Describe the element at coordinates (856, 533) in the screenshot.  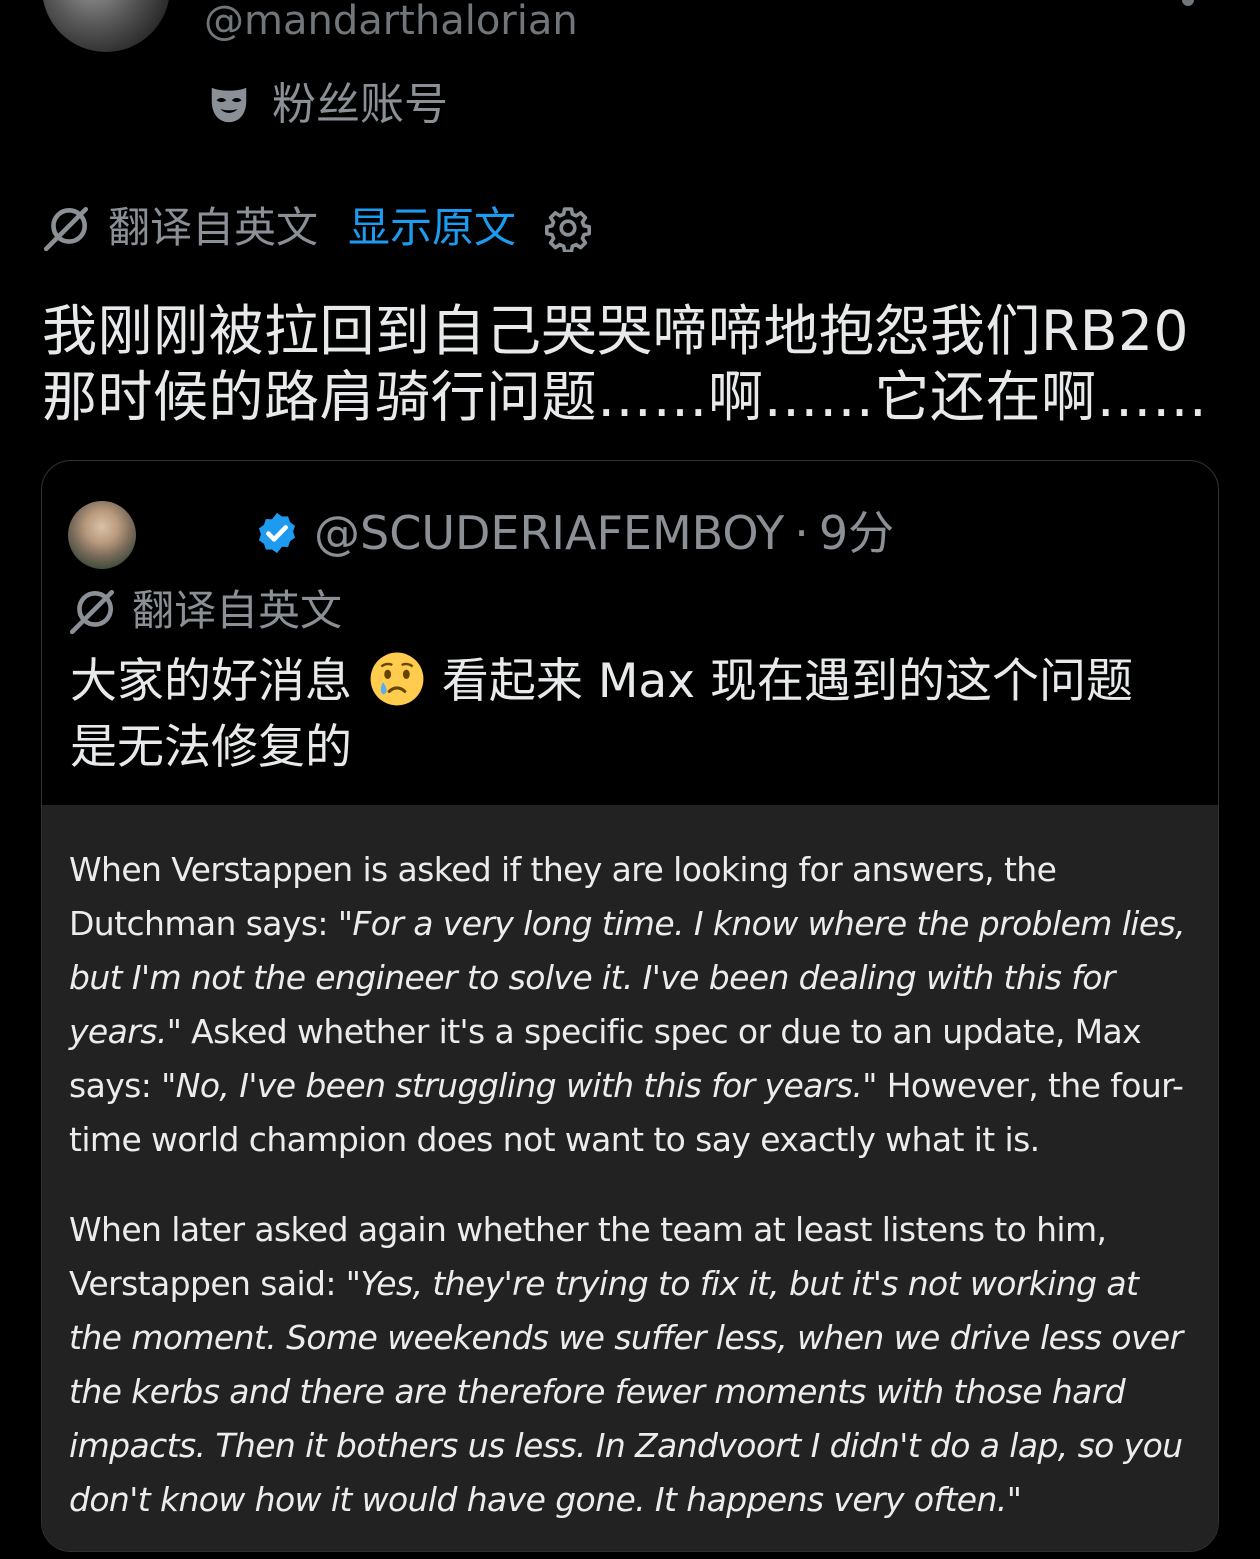
I see `quoted-tweet-time: 9分` at that location.